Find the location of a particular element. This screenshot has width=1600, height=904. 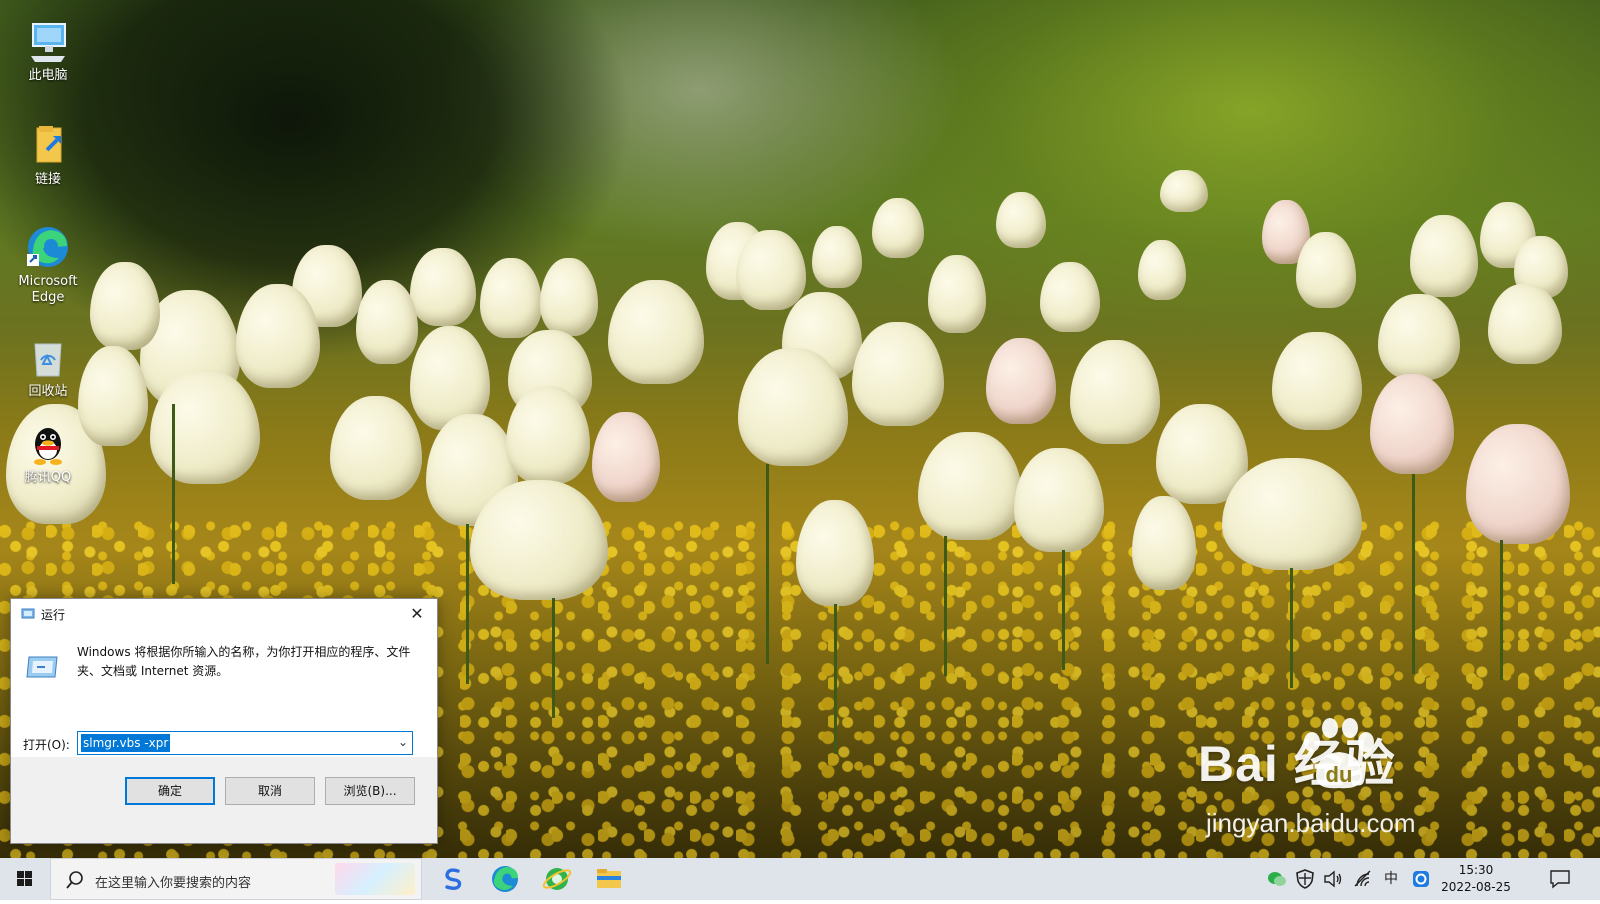

svg-text: du is located at coordinates (1339, 774).